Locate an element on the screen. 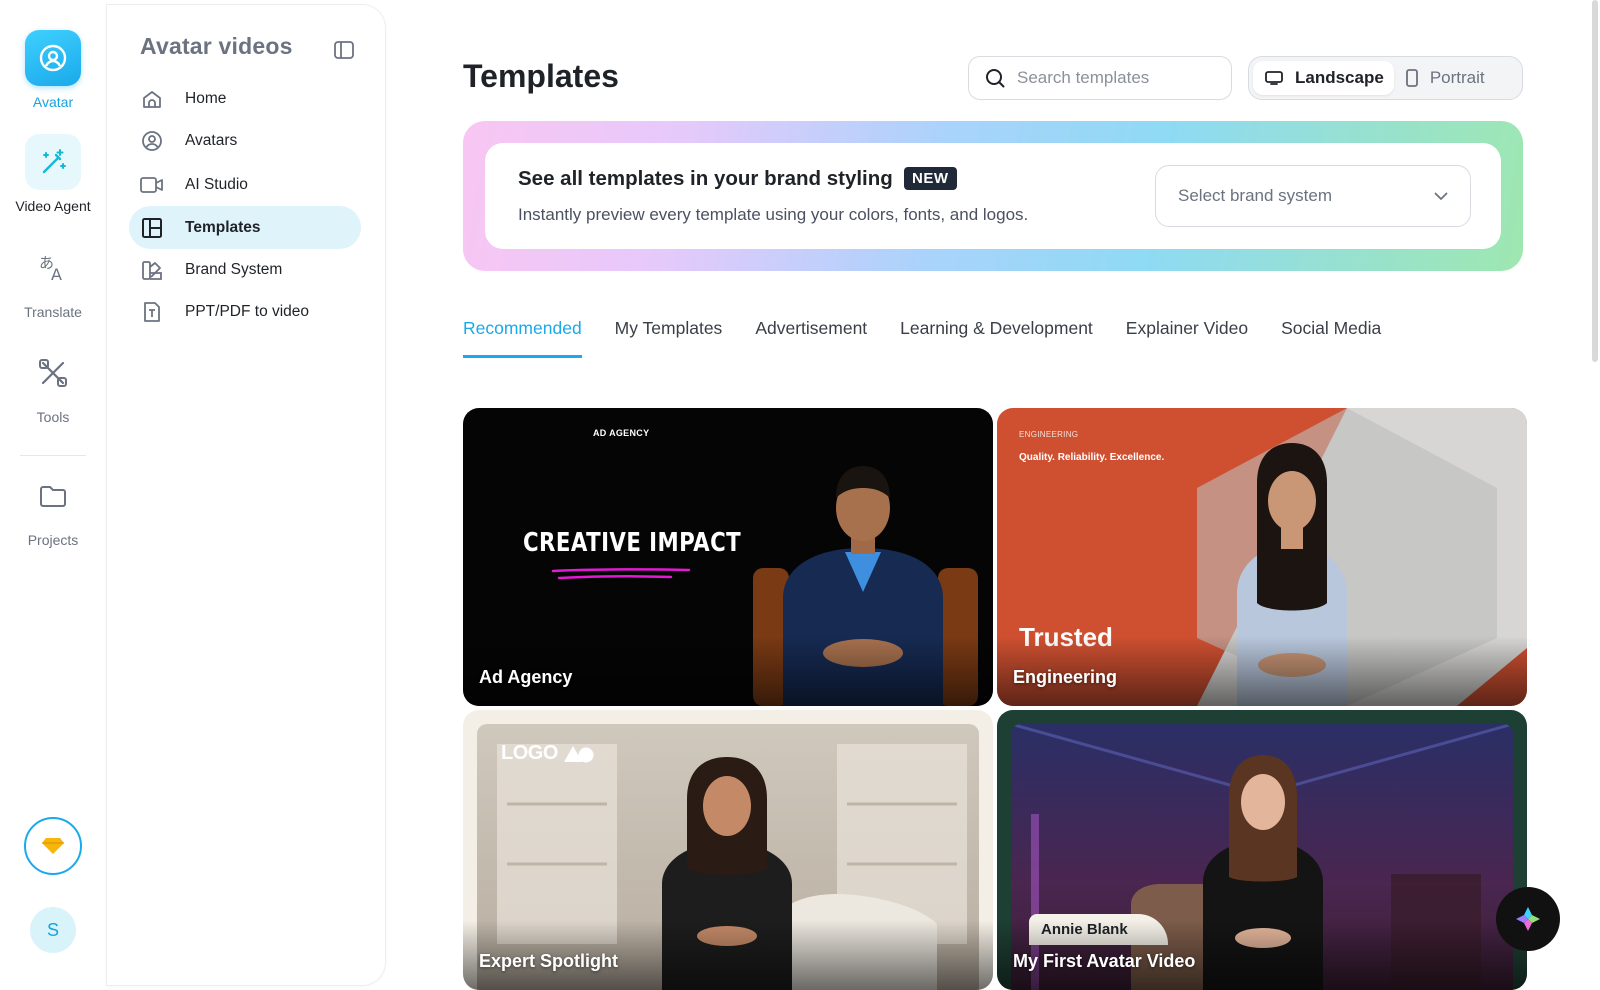 This screenshot has height=990, width=1600. card-label: Ad Agency is located at coordinates (526, 677).